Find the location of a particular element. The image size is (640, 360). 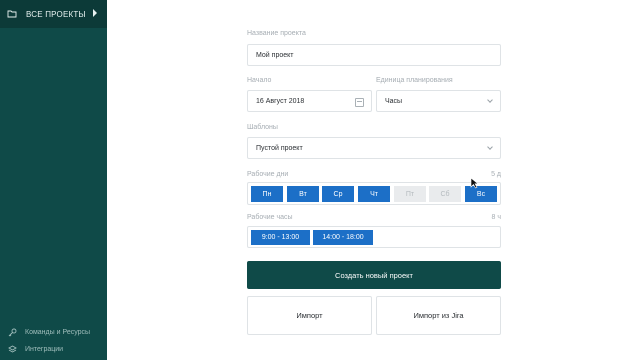

hours-slot-label: 9:00 - 13:00 is located at coordinates (280, 237).